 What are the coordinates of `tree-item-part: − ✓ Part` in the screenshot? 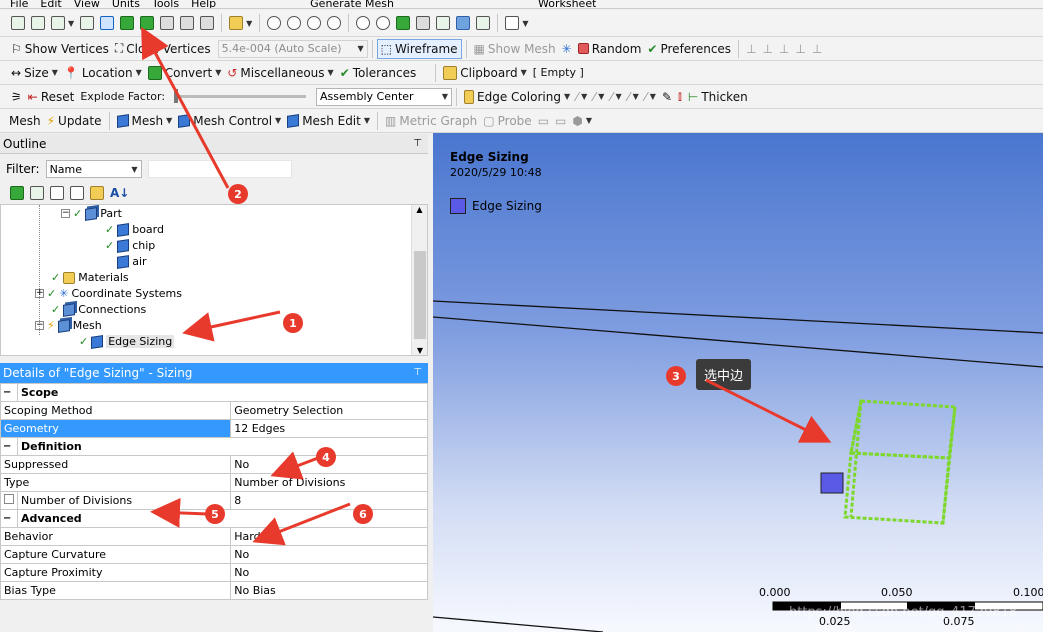 It's located at (91, 213).